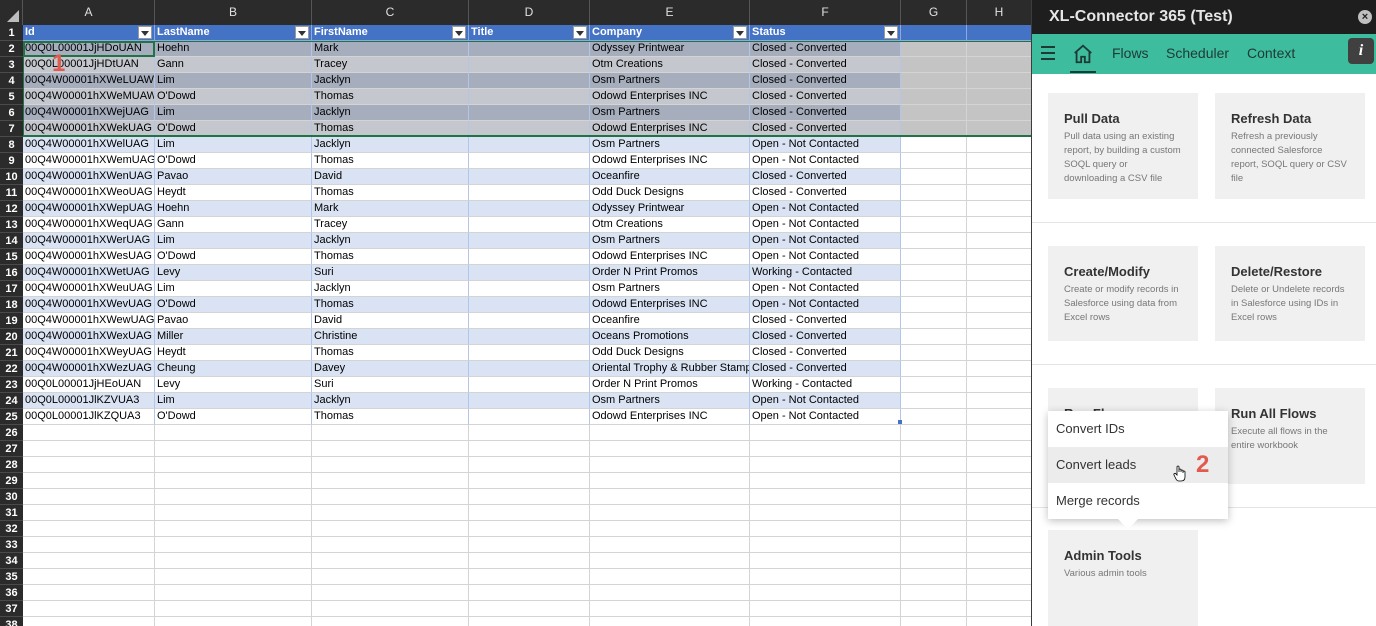  Describe the element at coordinates (825, 385) in the screenshot. I see `data-cell: Working - Contacted` at that location.